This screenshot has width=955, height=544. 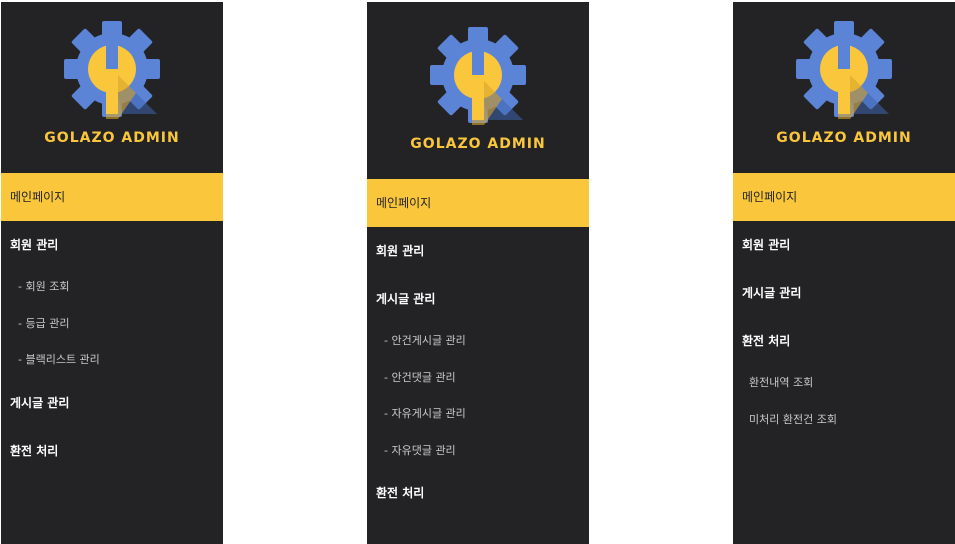 I want to click on submenu-free-post-management: - 자유게시글 관리, so click(x=478, y=414).